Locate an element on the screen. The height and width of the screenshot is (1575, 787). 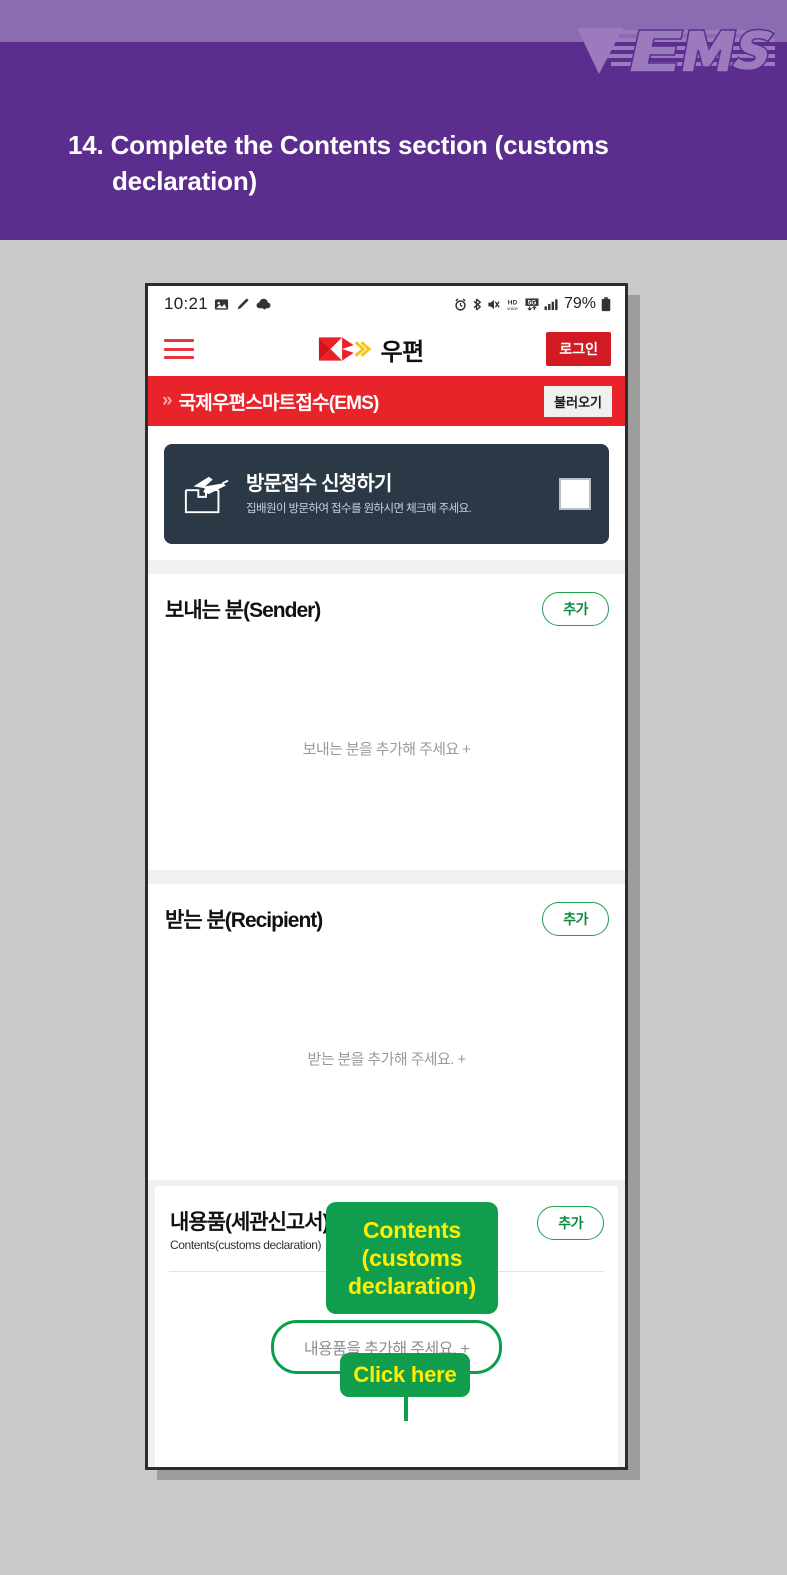
status-bar-right: HD voice 5G 79% is located at coordinates (532, 304).